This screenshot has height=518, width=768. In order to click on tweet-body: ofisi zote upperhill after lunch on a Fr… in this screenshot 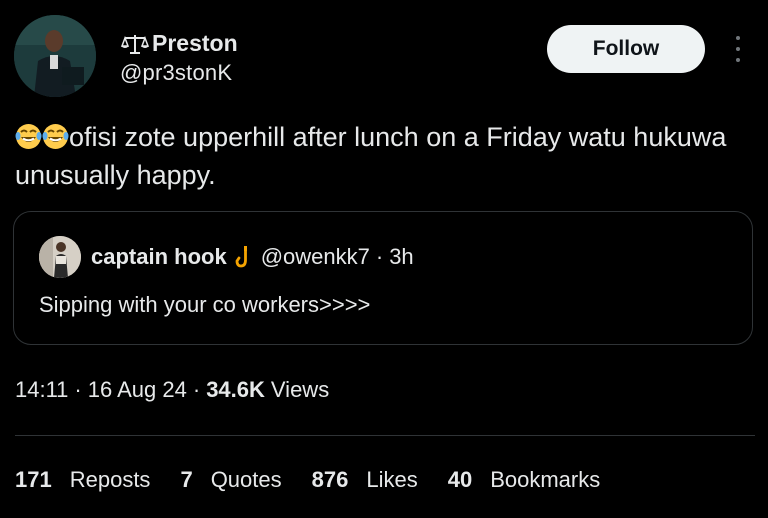, I will do `click(371, 156)`.